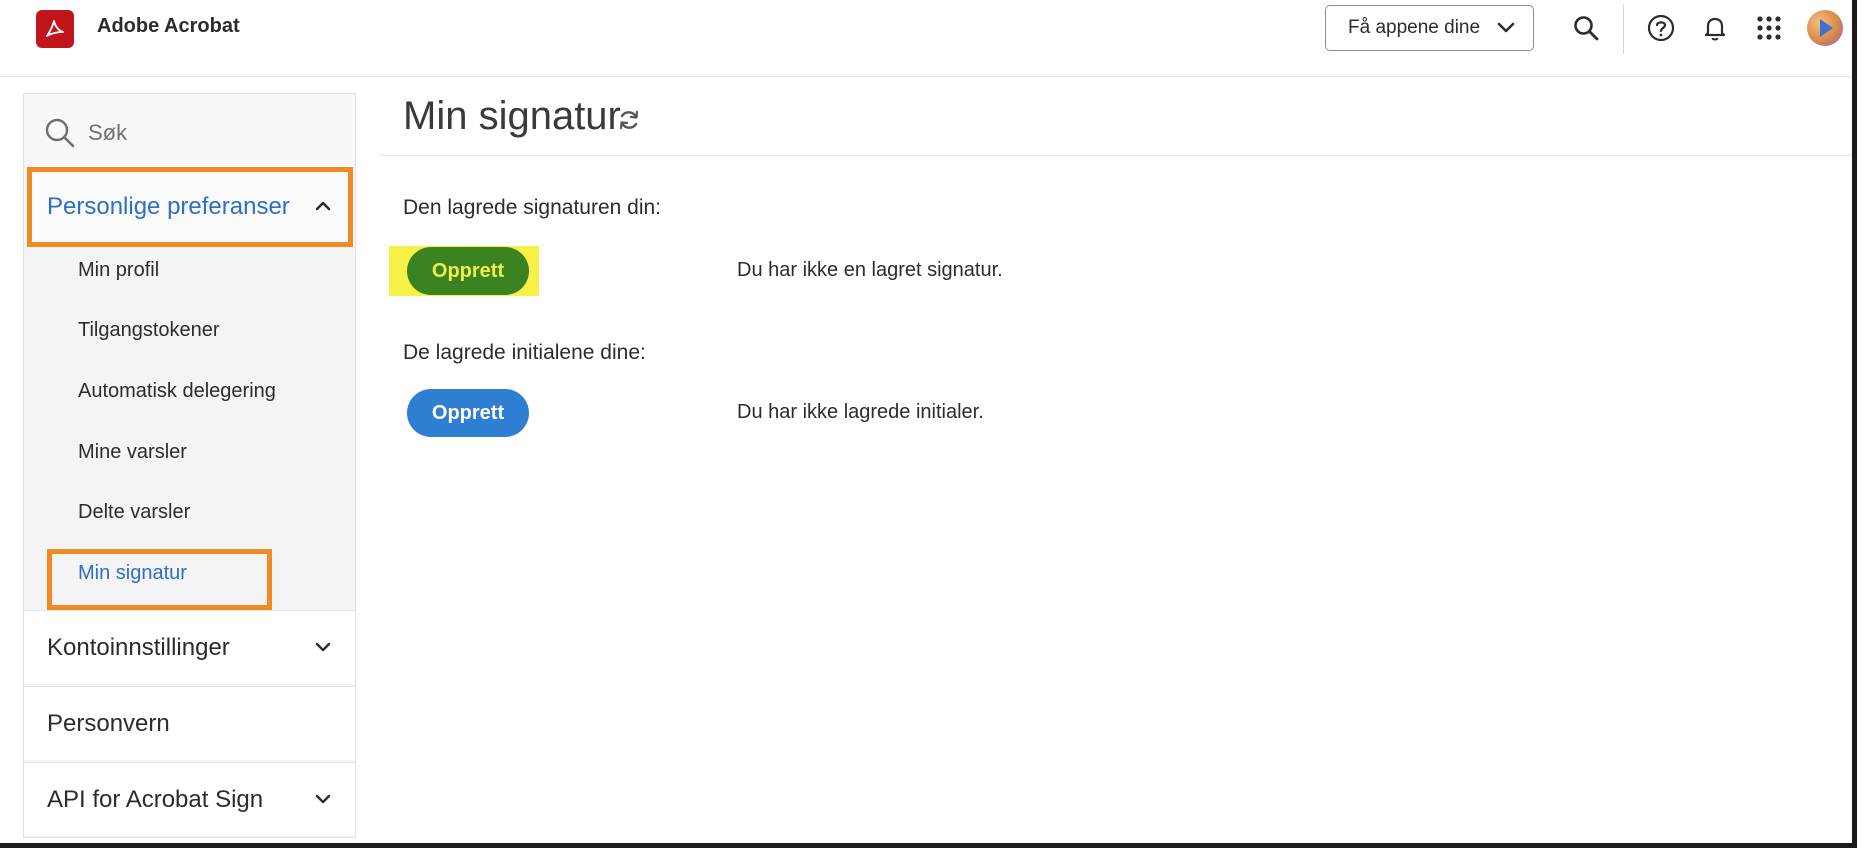  I want to click on section-account-settings: Kontoinnstillinger, so click(189, 647).